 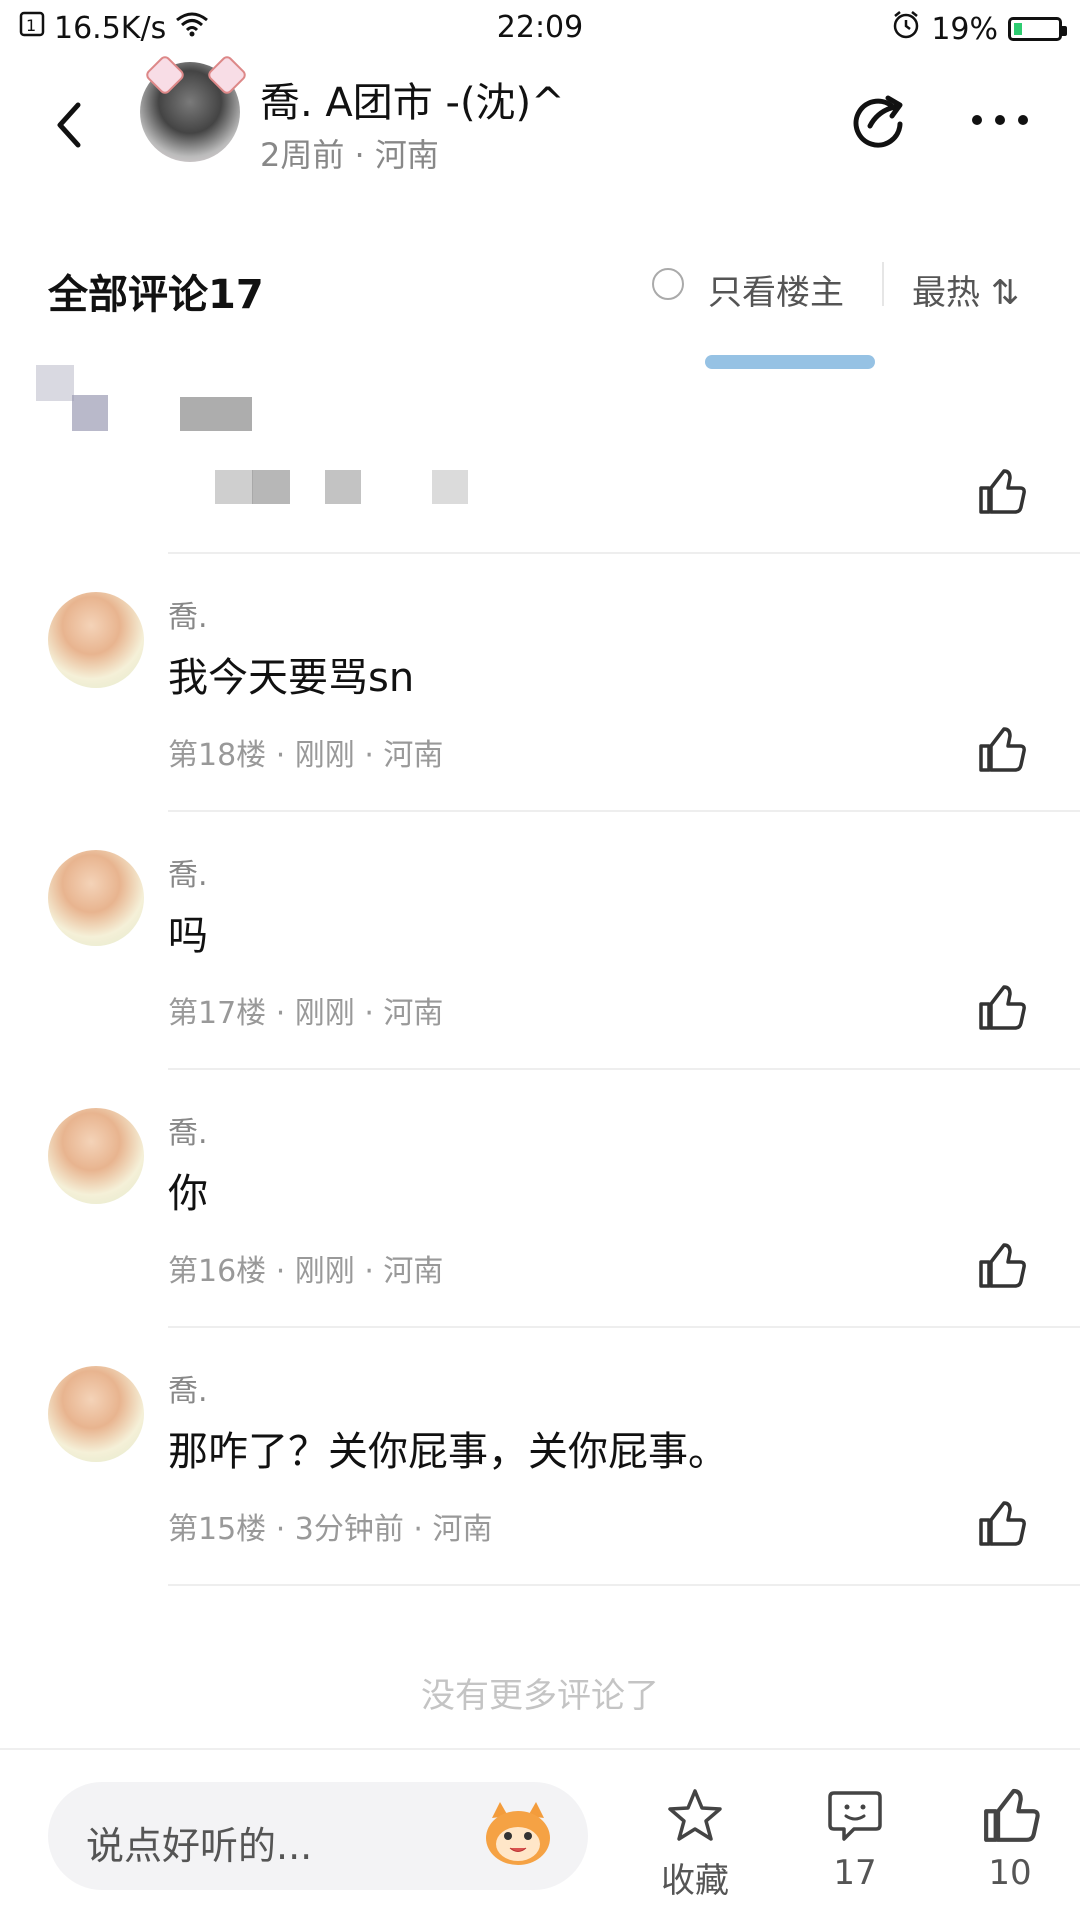 I want to click on comment-text: 你, so click(x=188, y=1190).